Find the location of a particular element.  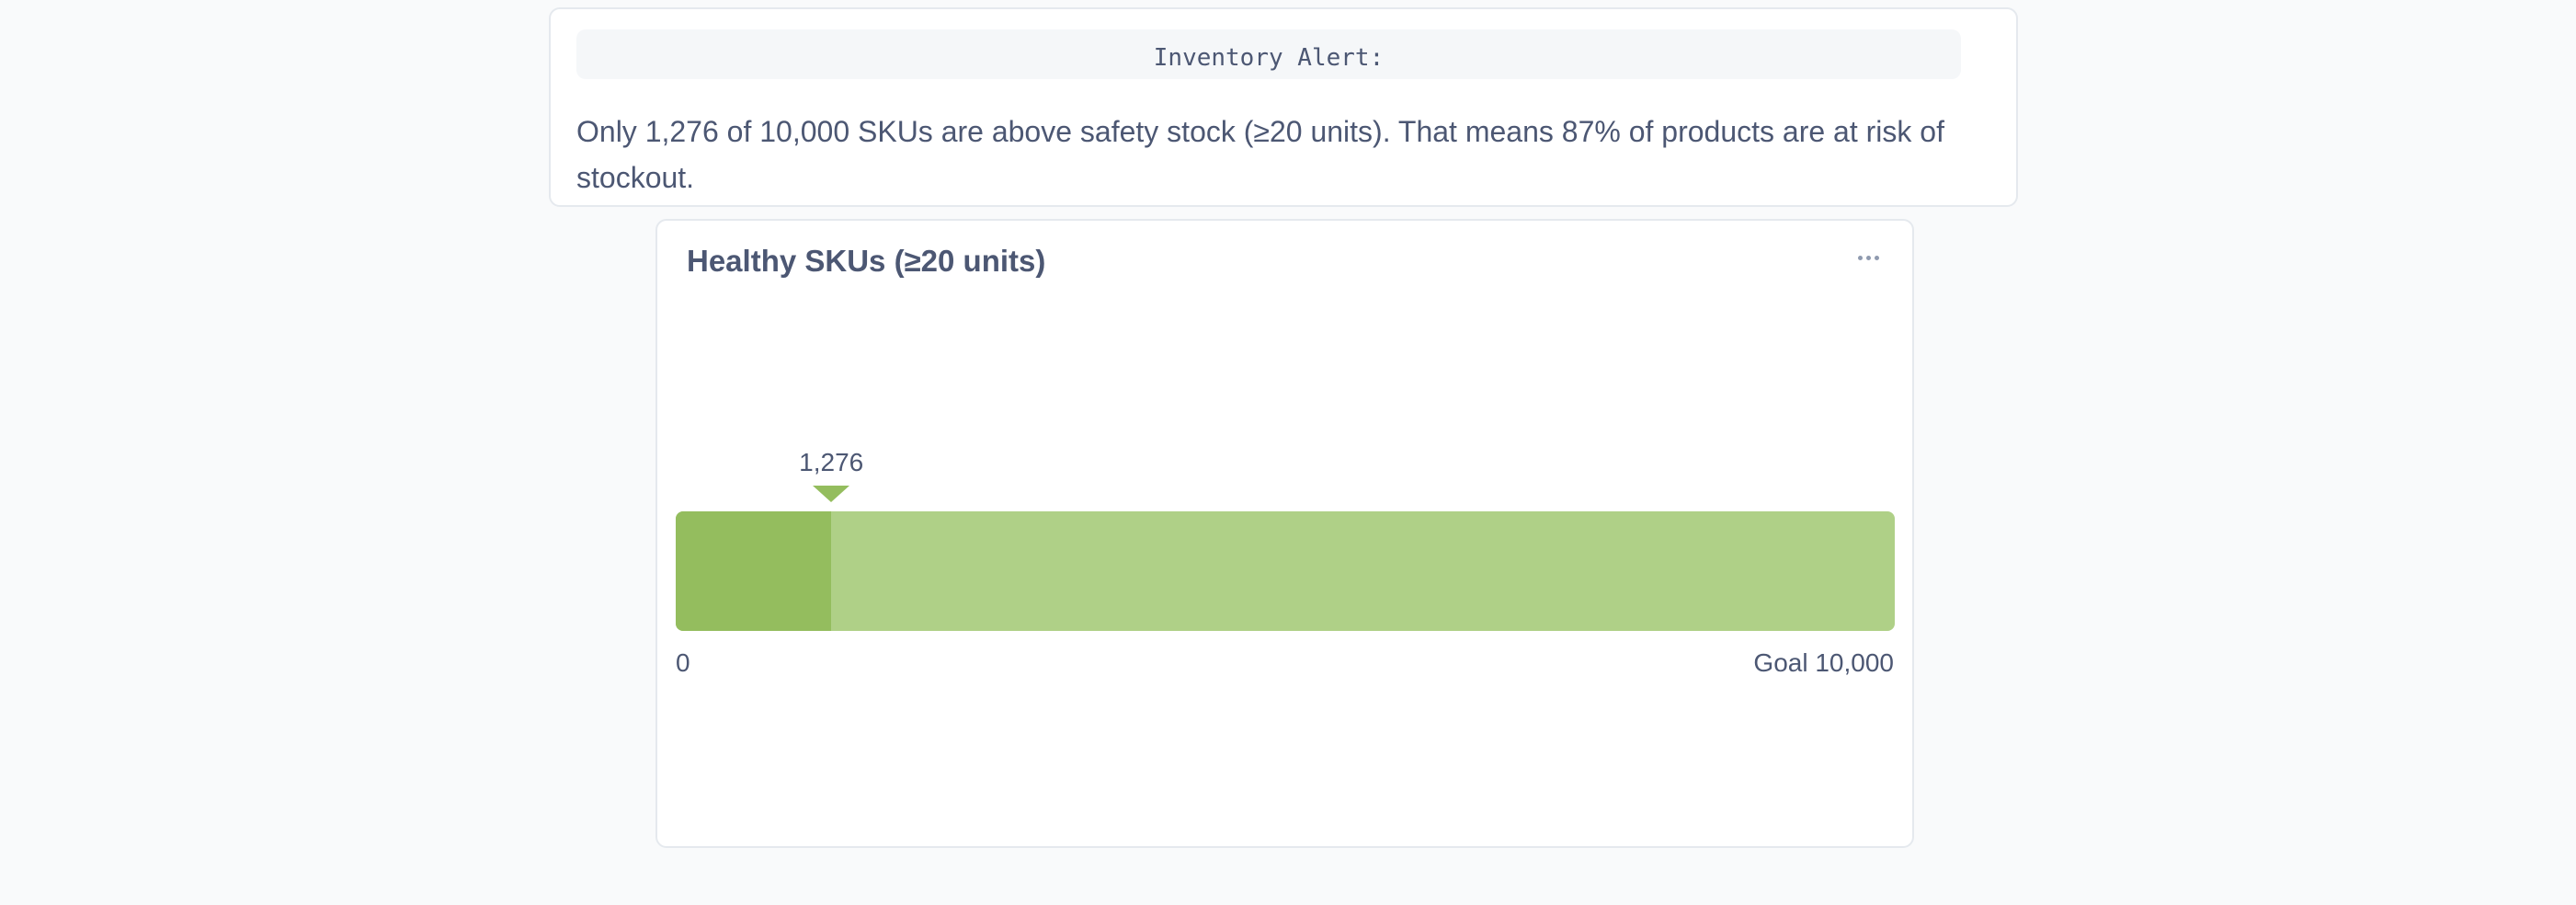

card-menu-button is located at coordinates (1868, 257).